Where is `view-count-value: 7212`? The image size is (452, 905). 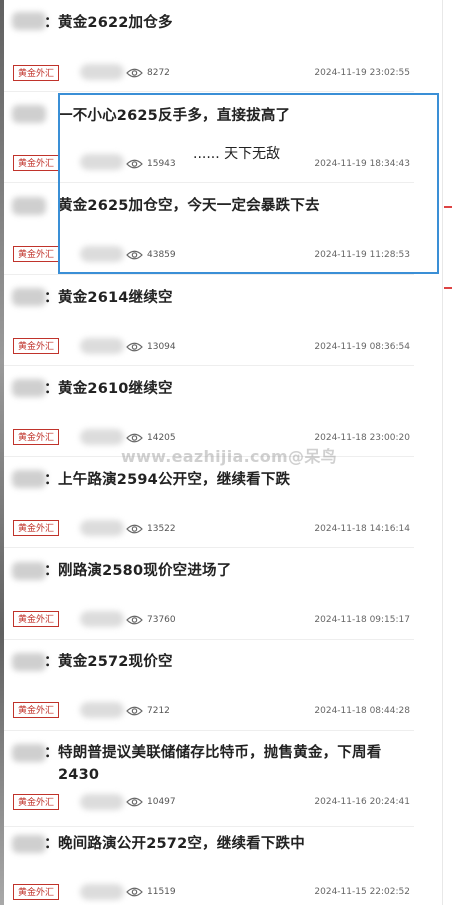 view-count-value: 7212 is located at coordinates (158, 711).